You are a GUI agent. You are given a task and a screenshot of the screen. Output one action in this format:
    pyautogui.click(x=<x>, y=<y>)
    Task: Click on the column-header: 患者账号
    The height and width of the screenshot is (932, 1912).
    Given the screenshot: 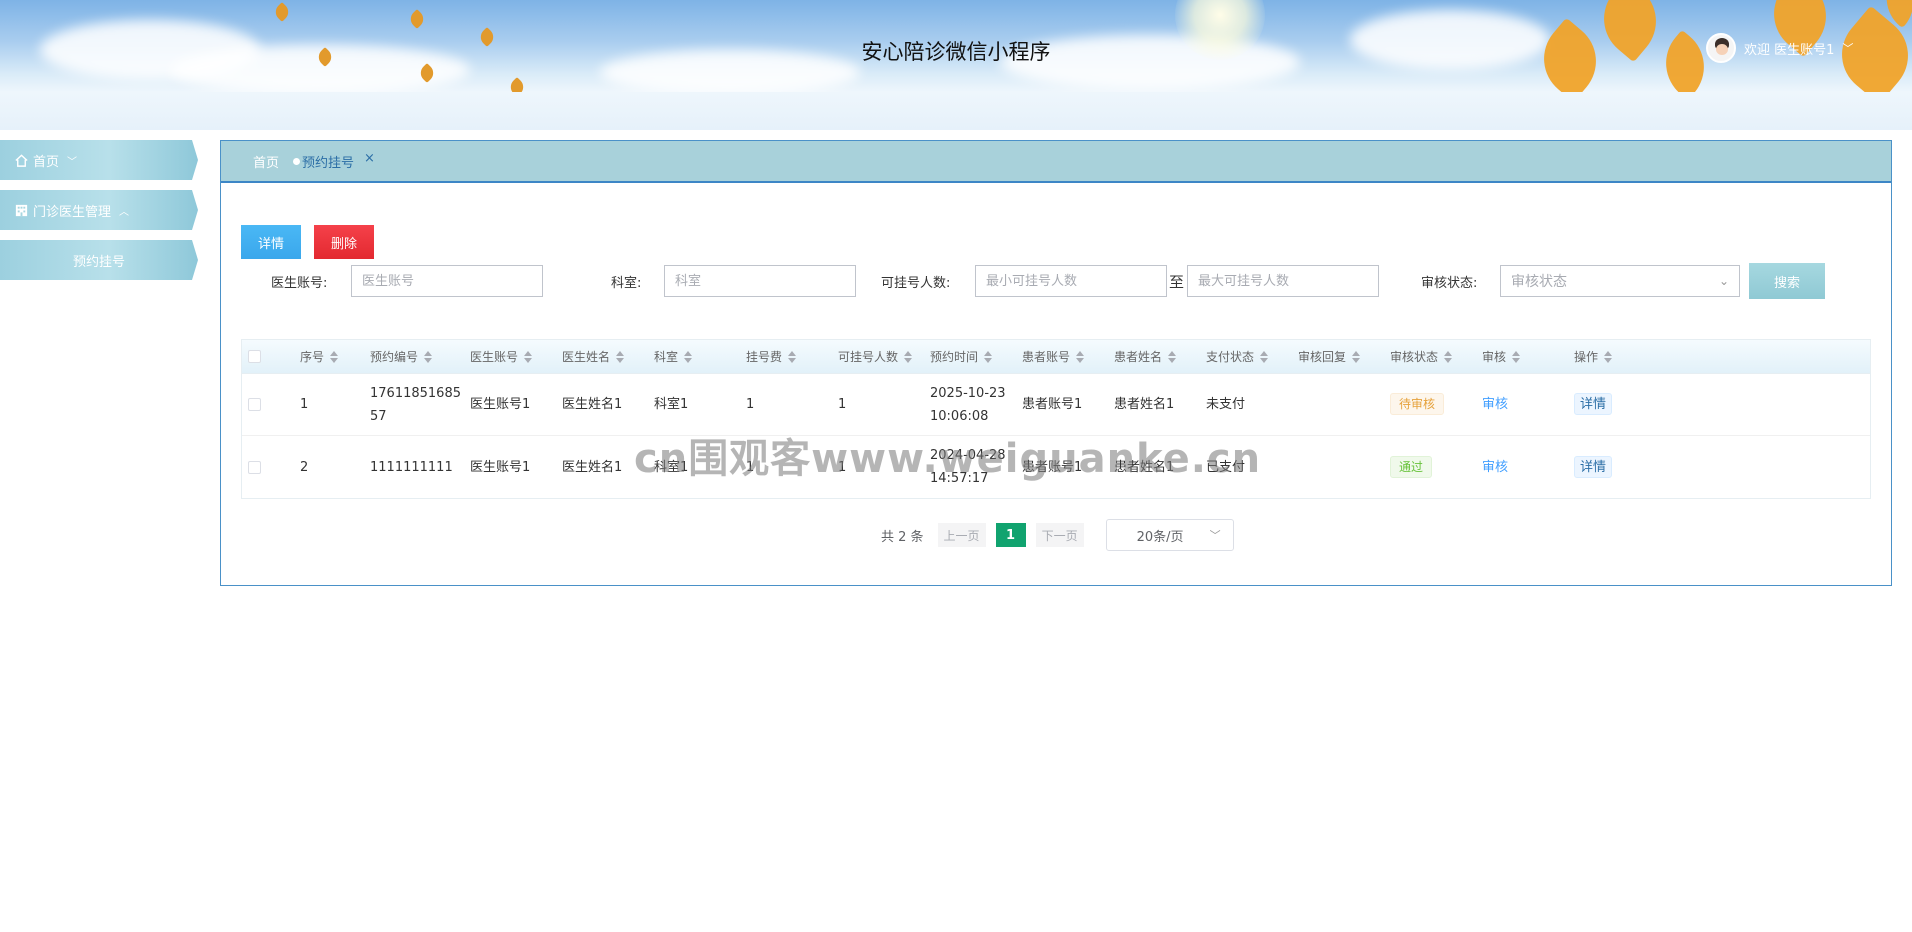 What is the action you would take?
    pyautogui.click(x=1068, y=356)
    